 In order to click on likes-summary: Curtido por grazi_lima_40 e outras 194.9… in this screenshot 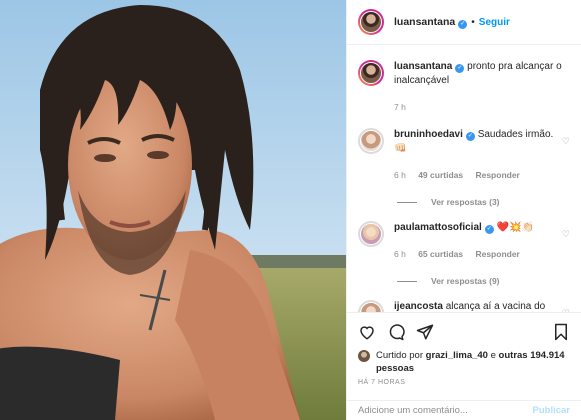, I will do `click(464, 362)`.